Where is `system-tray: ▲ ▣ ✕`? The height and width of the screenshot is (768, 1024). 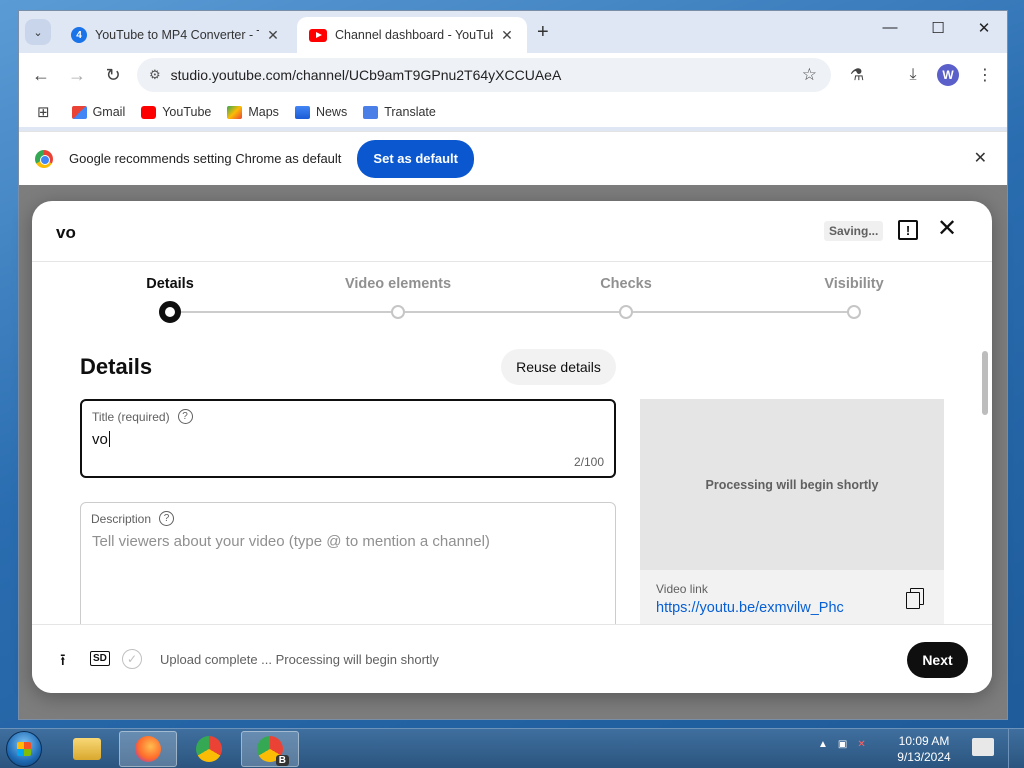
system-tray: ▲ ▣ ✕ is located at coordinates (842, 744).